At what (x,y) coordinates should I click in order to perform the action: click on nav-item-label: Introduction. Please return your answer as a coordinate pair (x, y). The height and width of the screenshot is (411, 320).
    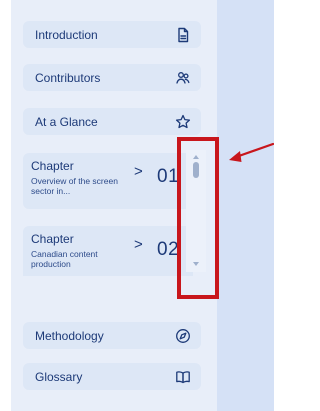
    Looking at the image, I should click on (66, 34).